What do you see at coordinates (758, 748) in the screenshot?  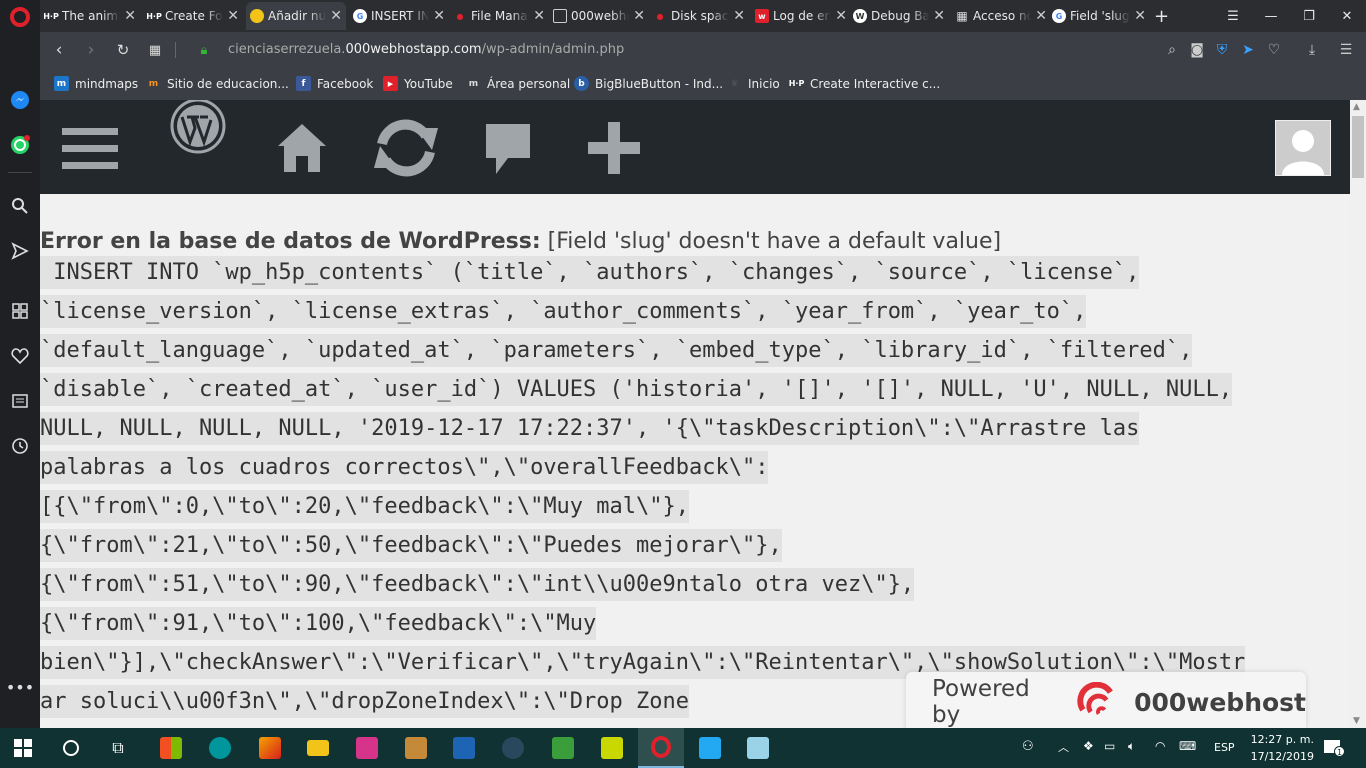 I see `notepad-button` at bounding box center [758, 748].